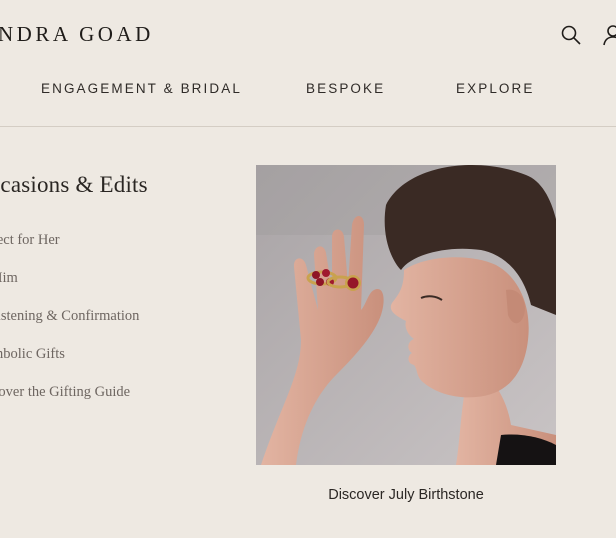 The image size is (616, 538). What do you see at coordinates (571, 35) in the screenshot?
I see `search-icon` at bounding box center [571, 35].